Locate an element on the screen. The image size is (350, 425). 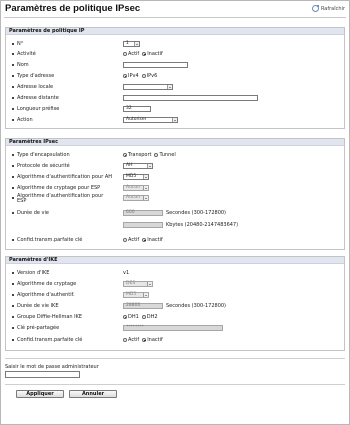
psk-input: ******** is located at coordinates (173, 328).